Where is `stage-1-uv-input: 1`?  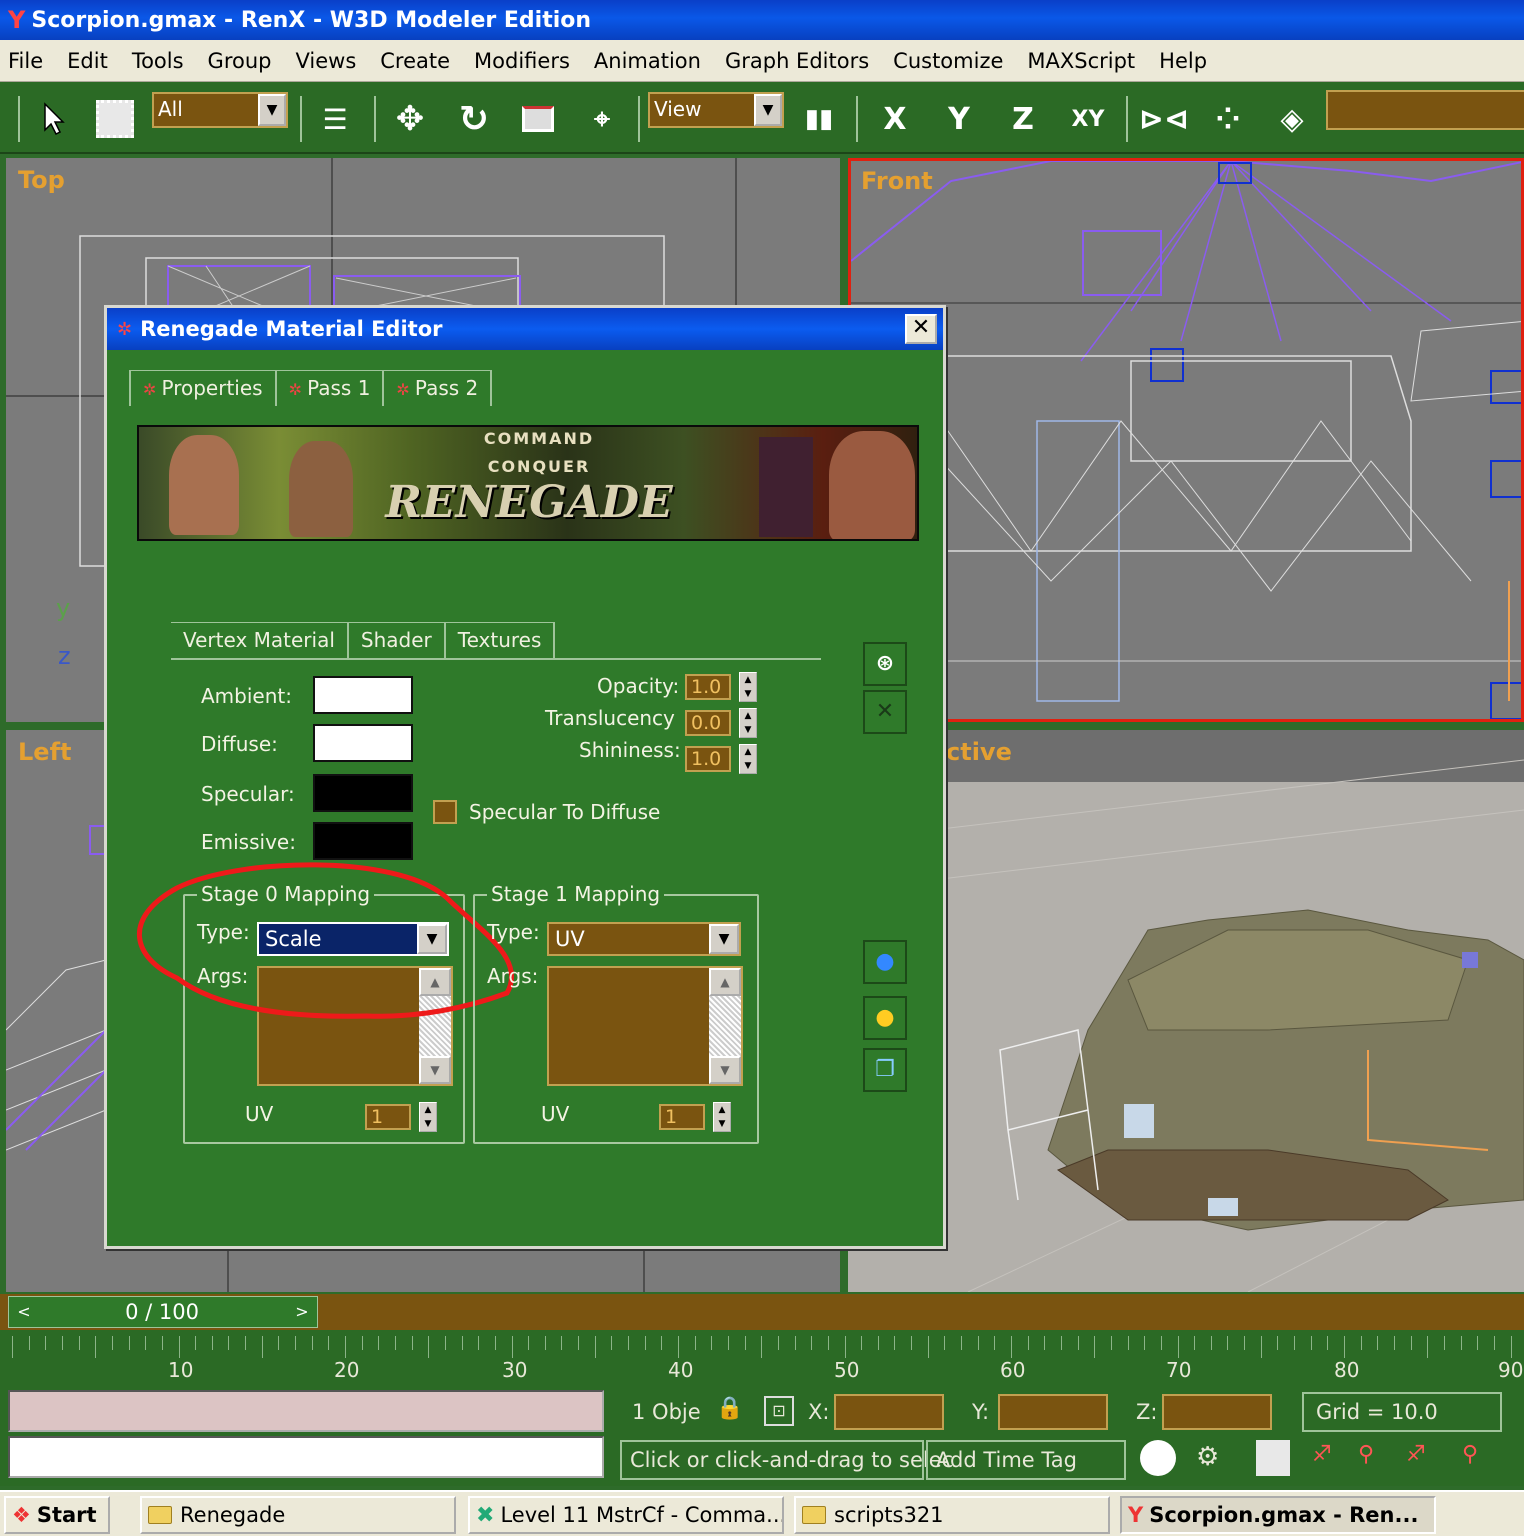
stage-1-uv-input: 1 is located at coordinates (682, 1117).